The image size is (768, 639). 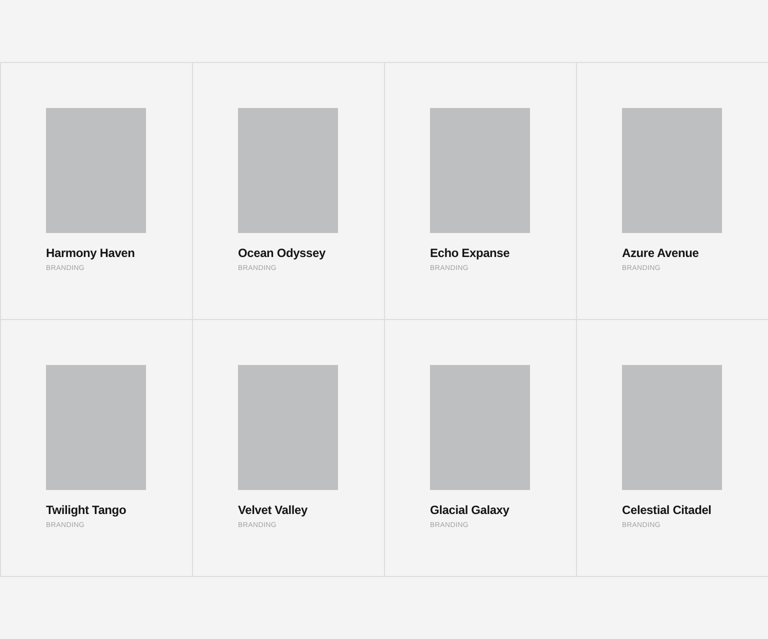 I want to click on project-title: Glacial Galaxy, so click(x=470, y=510).